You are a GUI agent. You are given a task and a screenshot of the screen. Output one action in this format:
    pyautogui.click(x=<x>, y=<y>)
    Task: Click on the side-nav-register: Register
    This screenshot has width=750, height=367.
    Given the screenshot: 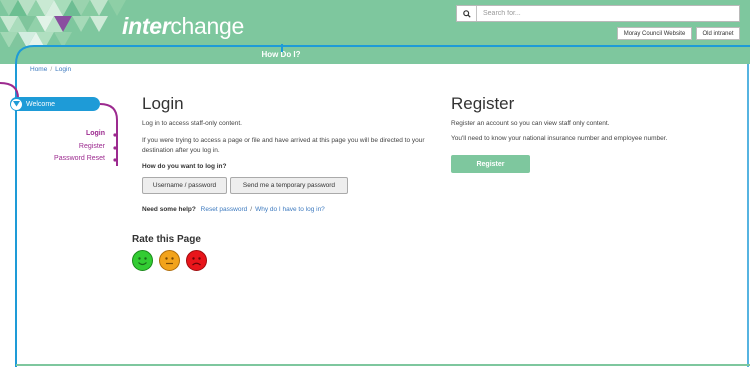 What is the action you would take?
    pyautogui.click(x=67, y=149)
    